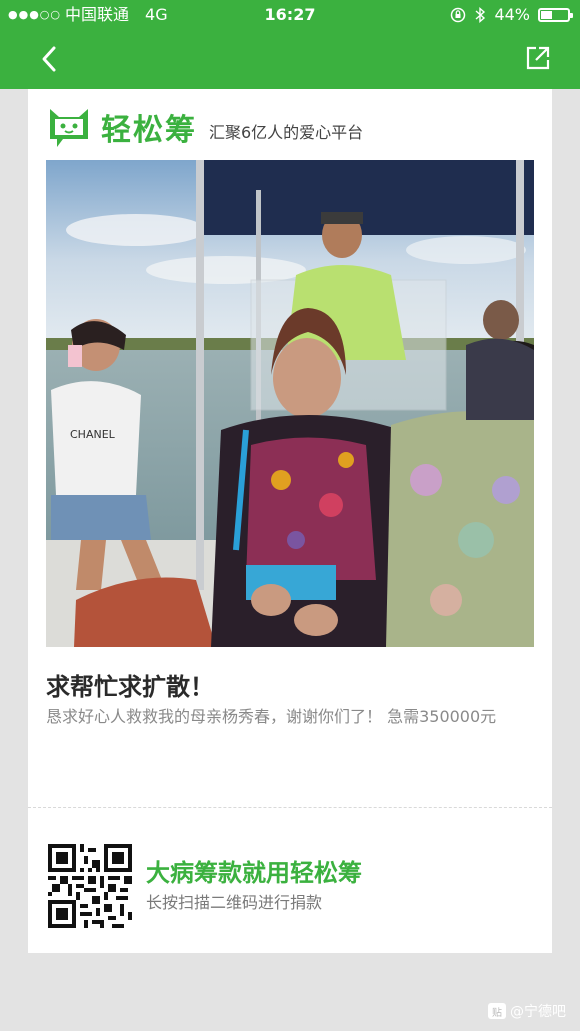 The image size is (580, 1031). Describe the element at coordinates (93, 434) in the screenshot. I see `shirt-print: CHANEL` at that location.